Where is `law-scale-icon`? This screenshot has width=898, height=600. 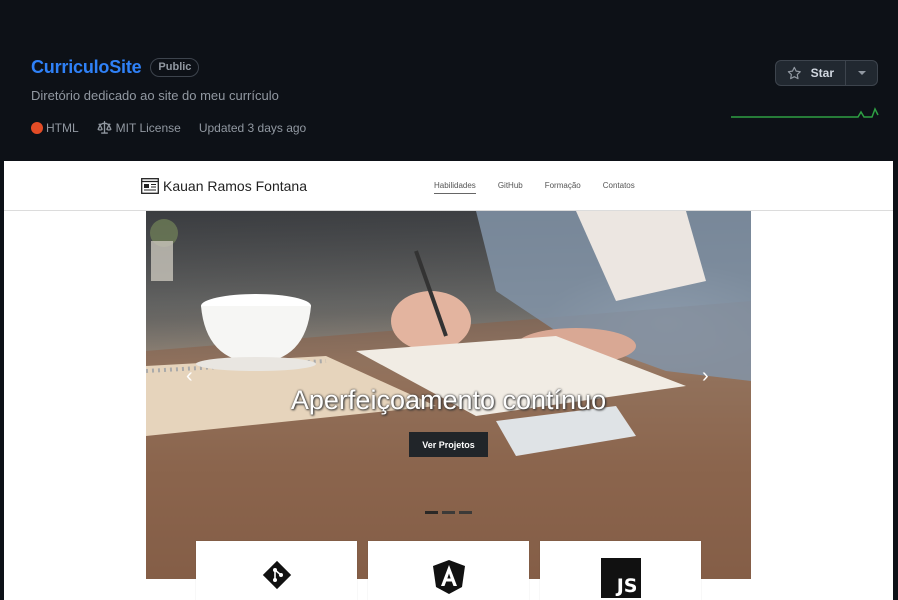 law-scale-icon is located at coordinates (104, 127).